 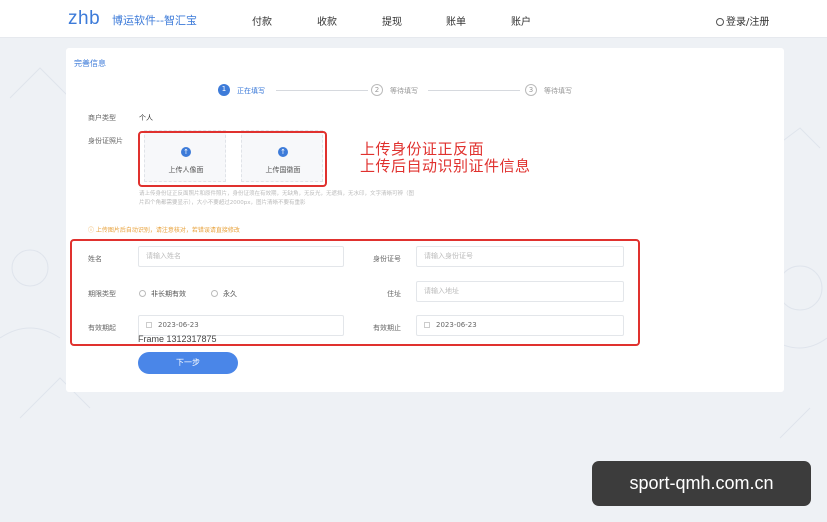 I want to click on warning-text: 上传图片后自动识别，请注意核对，若错误请直接修改, so click(x=167, y=230).